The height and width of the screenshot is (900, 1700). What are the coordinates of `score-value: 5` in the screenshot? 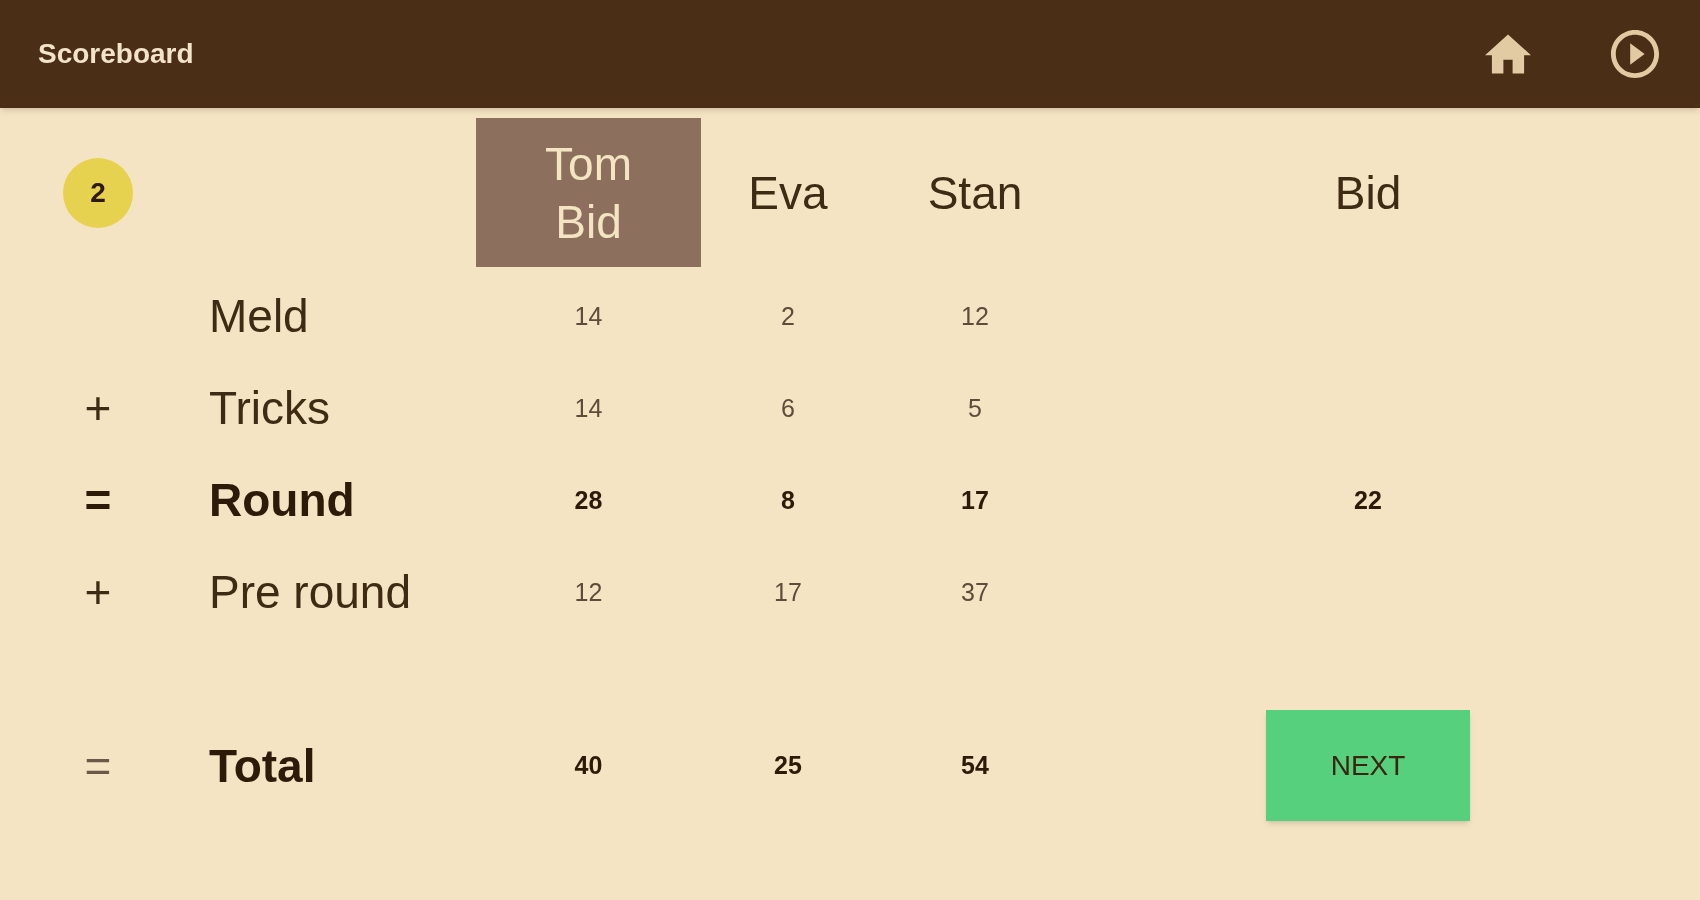 It's located at (975, 408).